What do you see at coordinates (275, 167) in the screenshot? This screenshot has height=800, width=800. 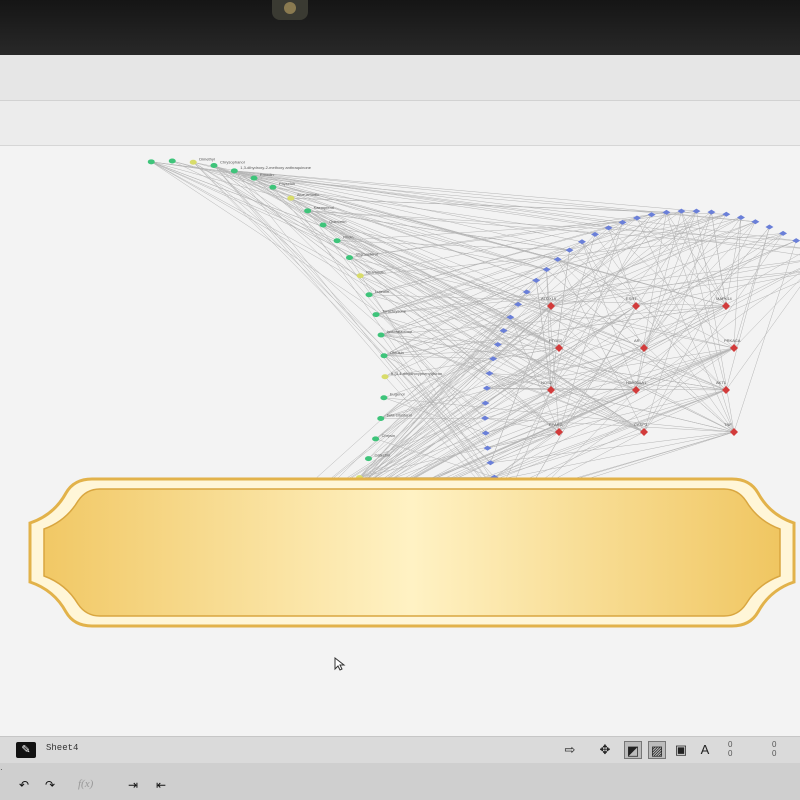 I see `compound-label: 1,3-dihydroxy-2-methoxy anthraquinone` at bounding box center [275, 167].